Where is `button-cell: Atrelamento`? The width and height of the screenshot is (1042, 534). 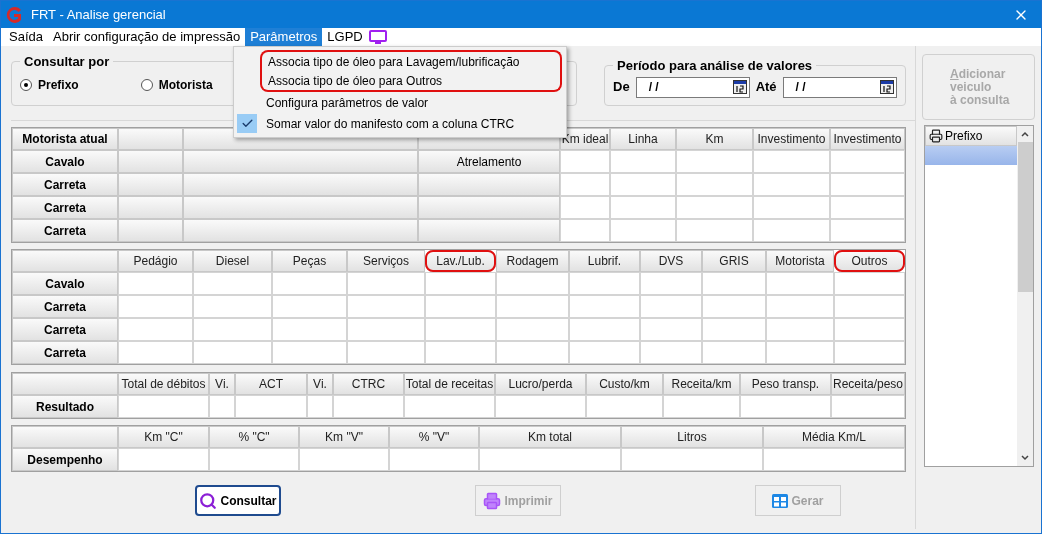
button-cell: Atrelamento is located at coordinates (489, 161).